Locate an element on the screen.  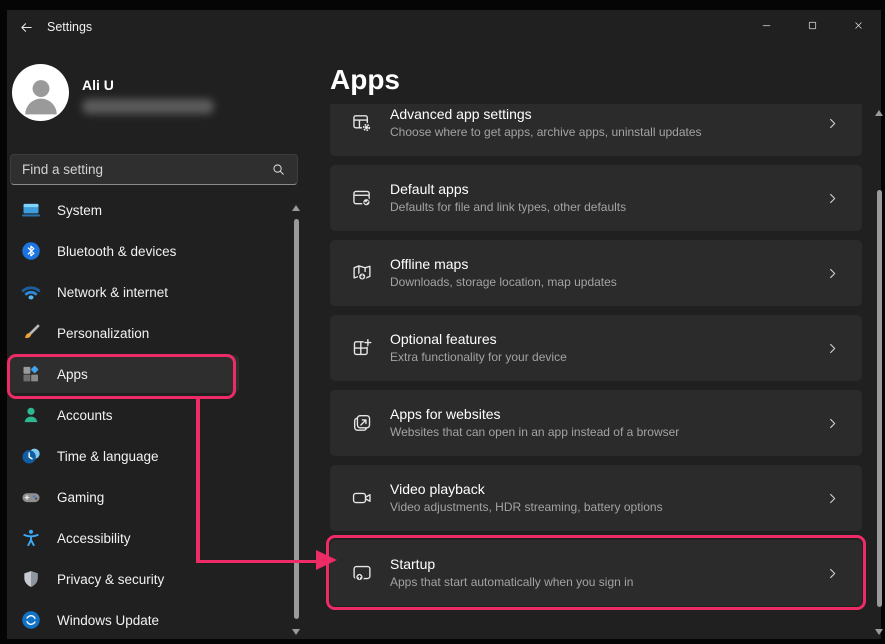
sidebar-item-time-language: Time & language is located at coordinates (148, 456).